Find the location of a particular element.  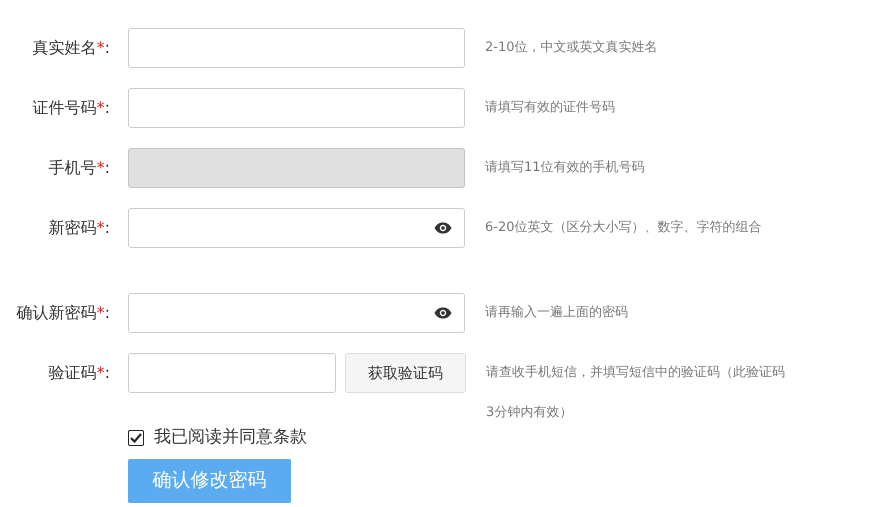

field-label: 真实姓名 is located at coordinates (64, 47).